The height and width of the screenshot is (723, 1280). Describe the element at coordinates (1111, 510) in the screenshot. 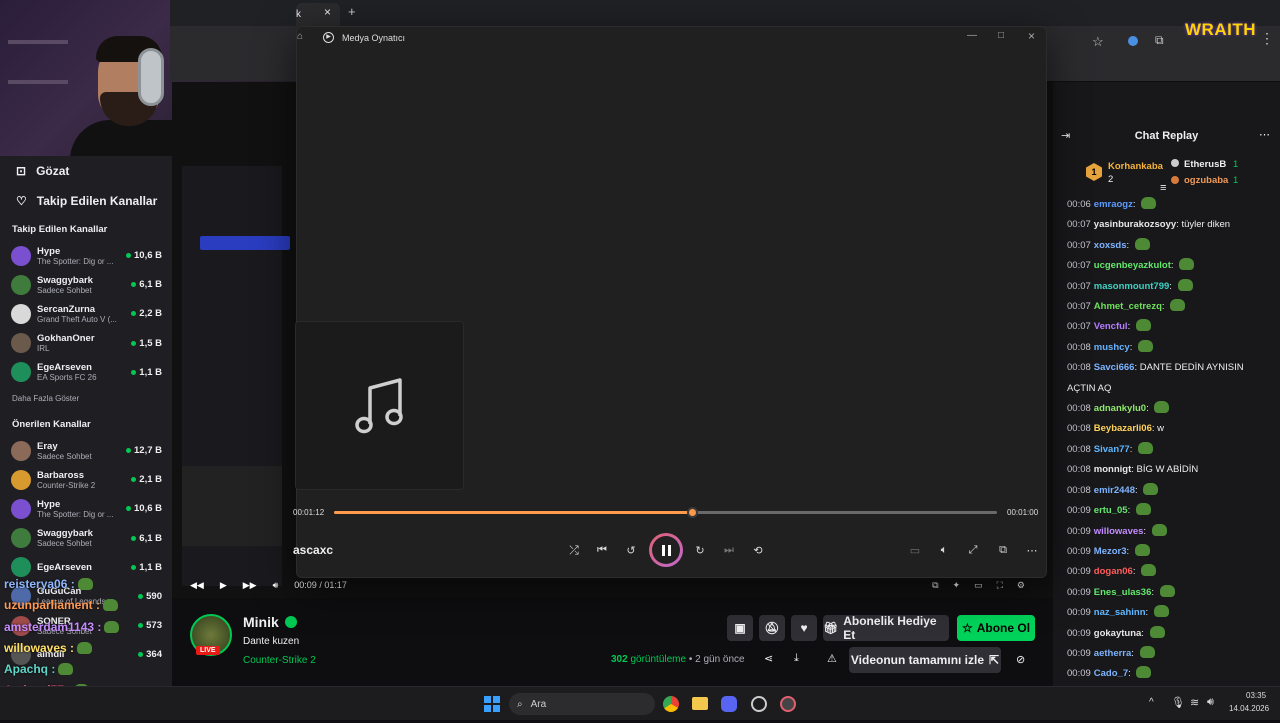

I see `message-user: ertu_05` at that location.